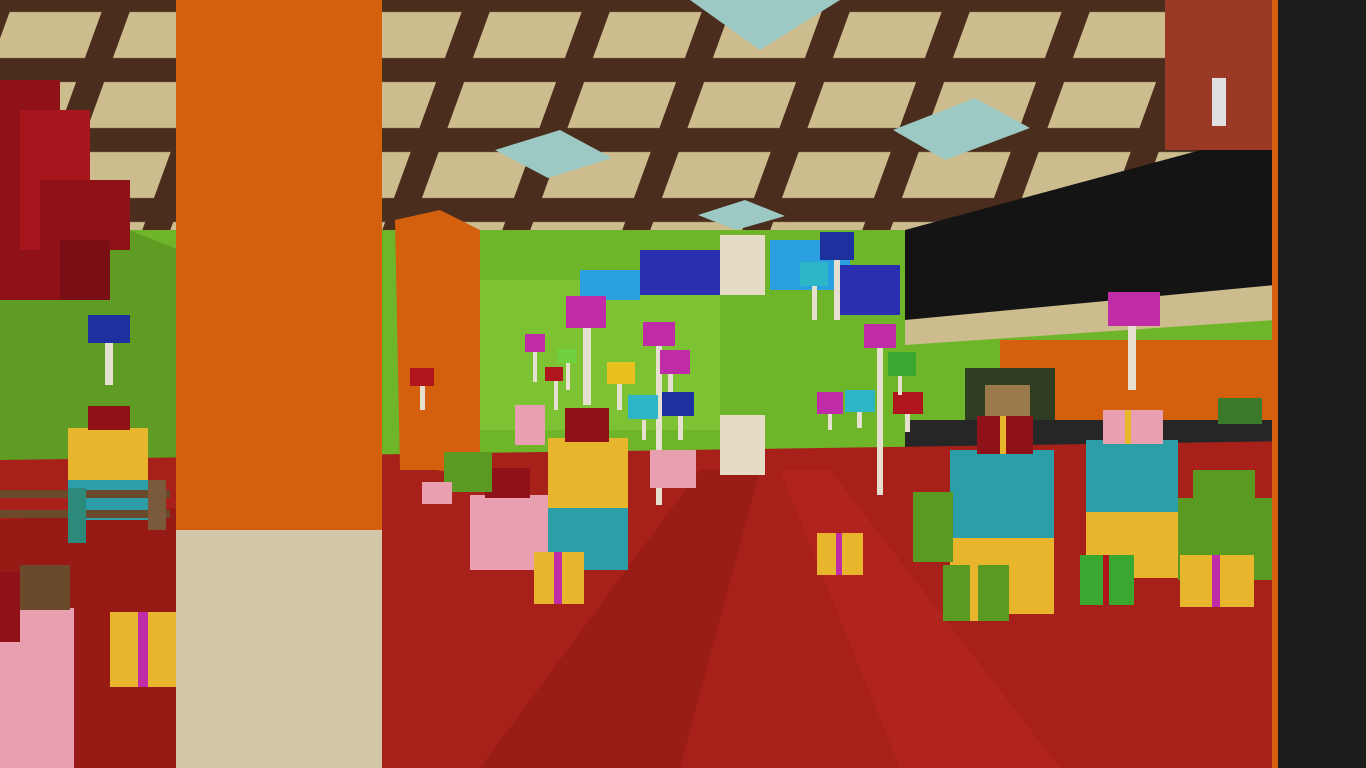 The width and height of the screenshot is (1366, 768). What do you see at coordinates (1218, 75) in the screenshot?
I see `brick-overhang` at bounding box center [1218, 75].